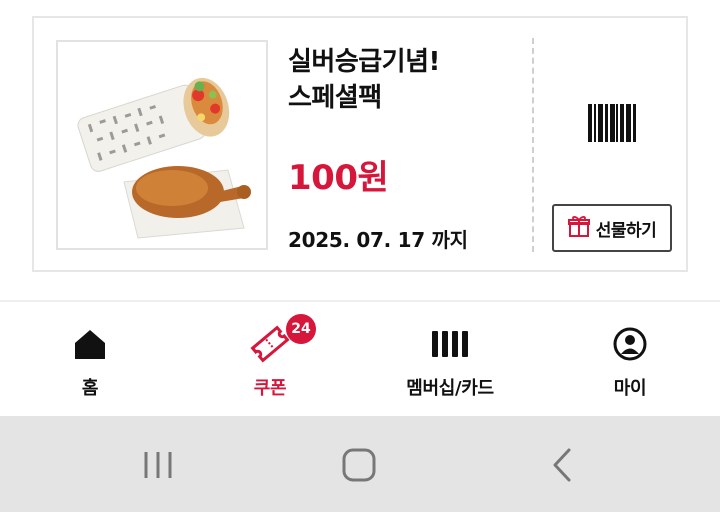 The image size is (720, 512). Describe the element at coordinates (364, 62) in the screenshot. I see `coupon-title-line1: 실버승급기념!` at that location.